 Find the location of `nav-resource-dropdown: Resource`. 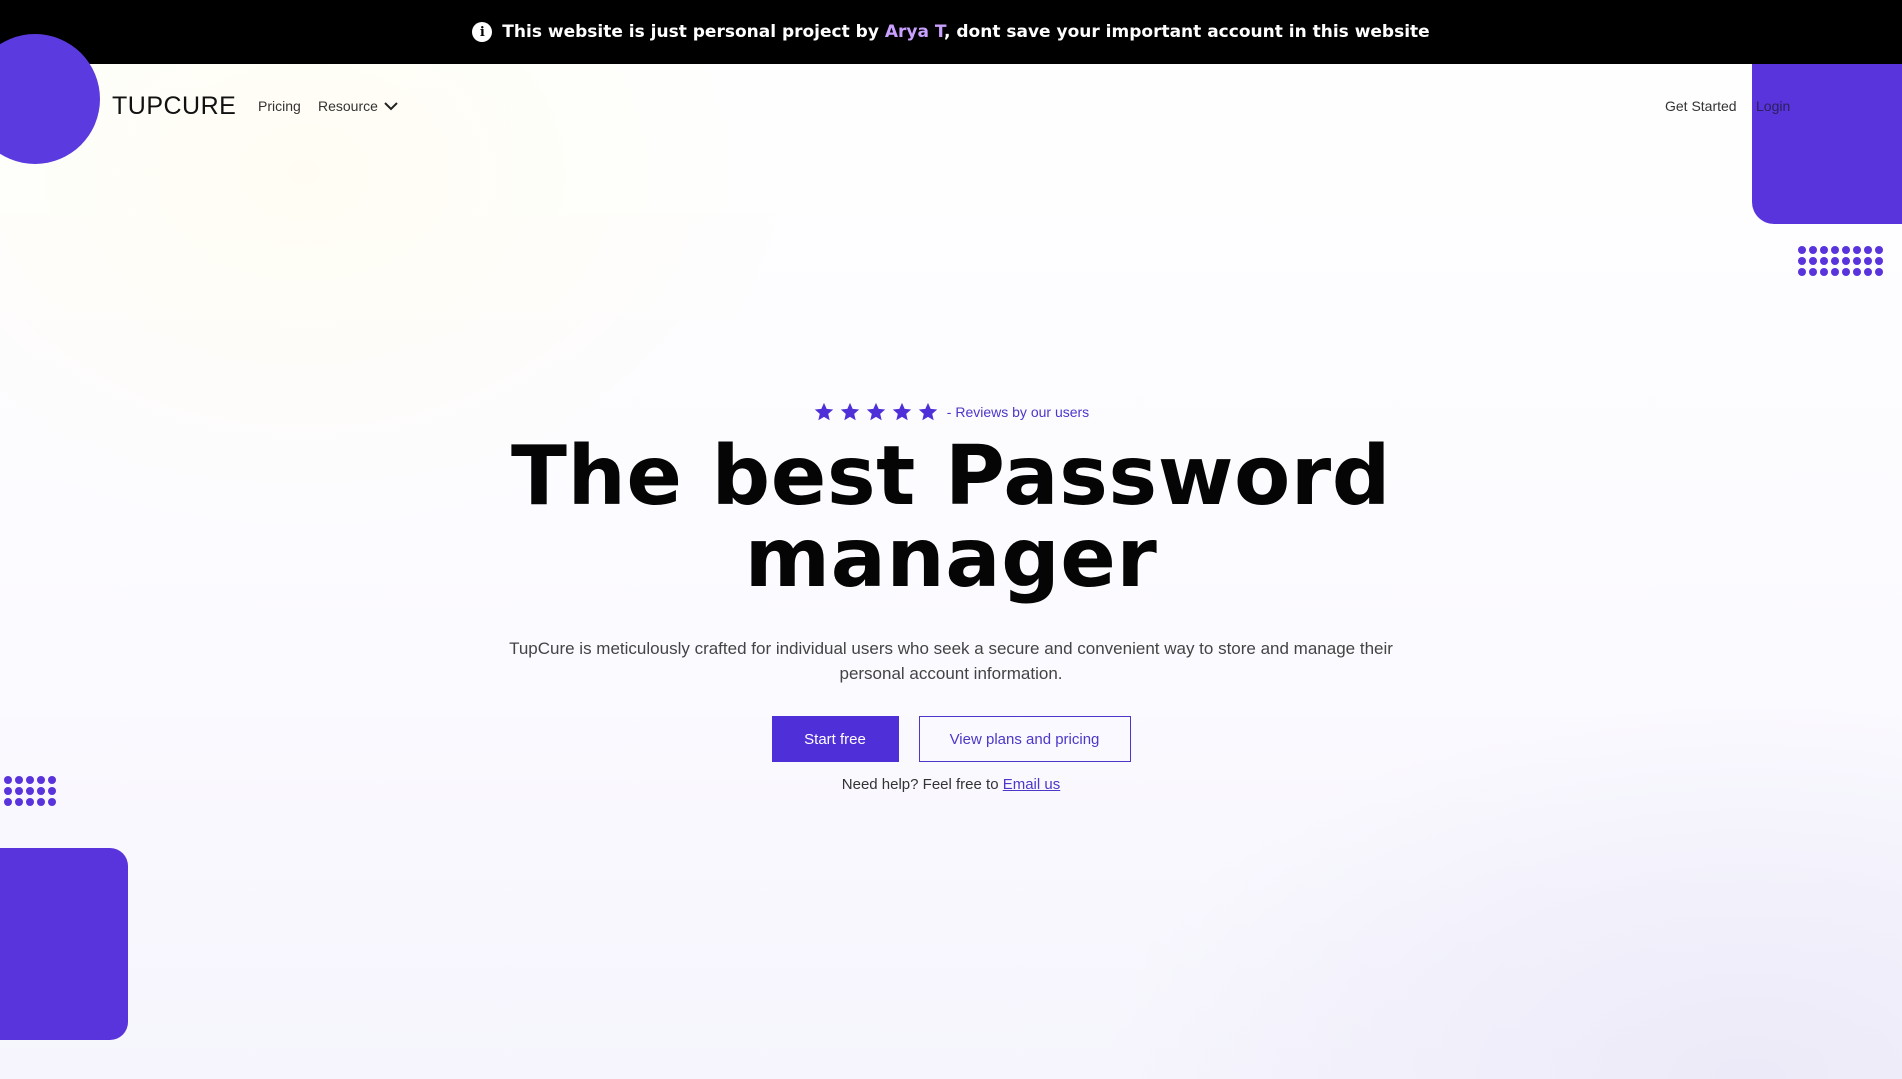

nav-resource-dropdown: Resource is located at coordinates (358, 106).